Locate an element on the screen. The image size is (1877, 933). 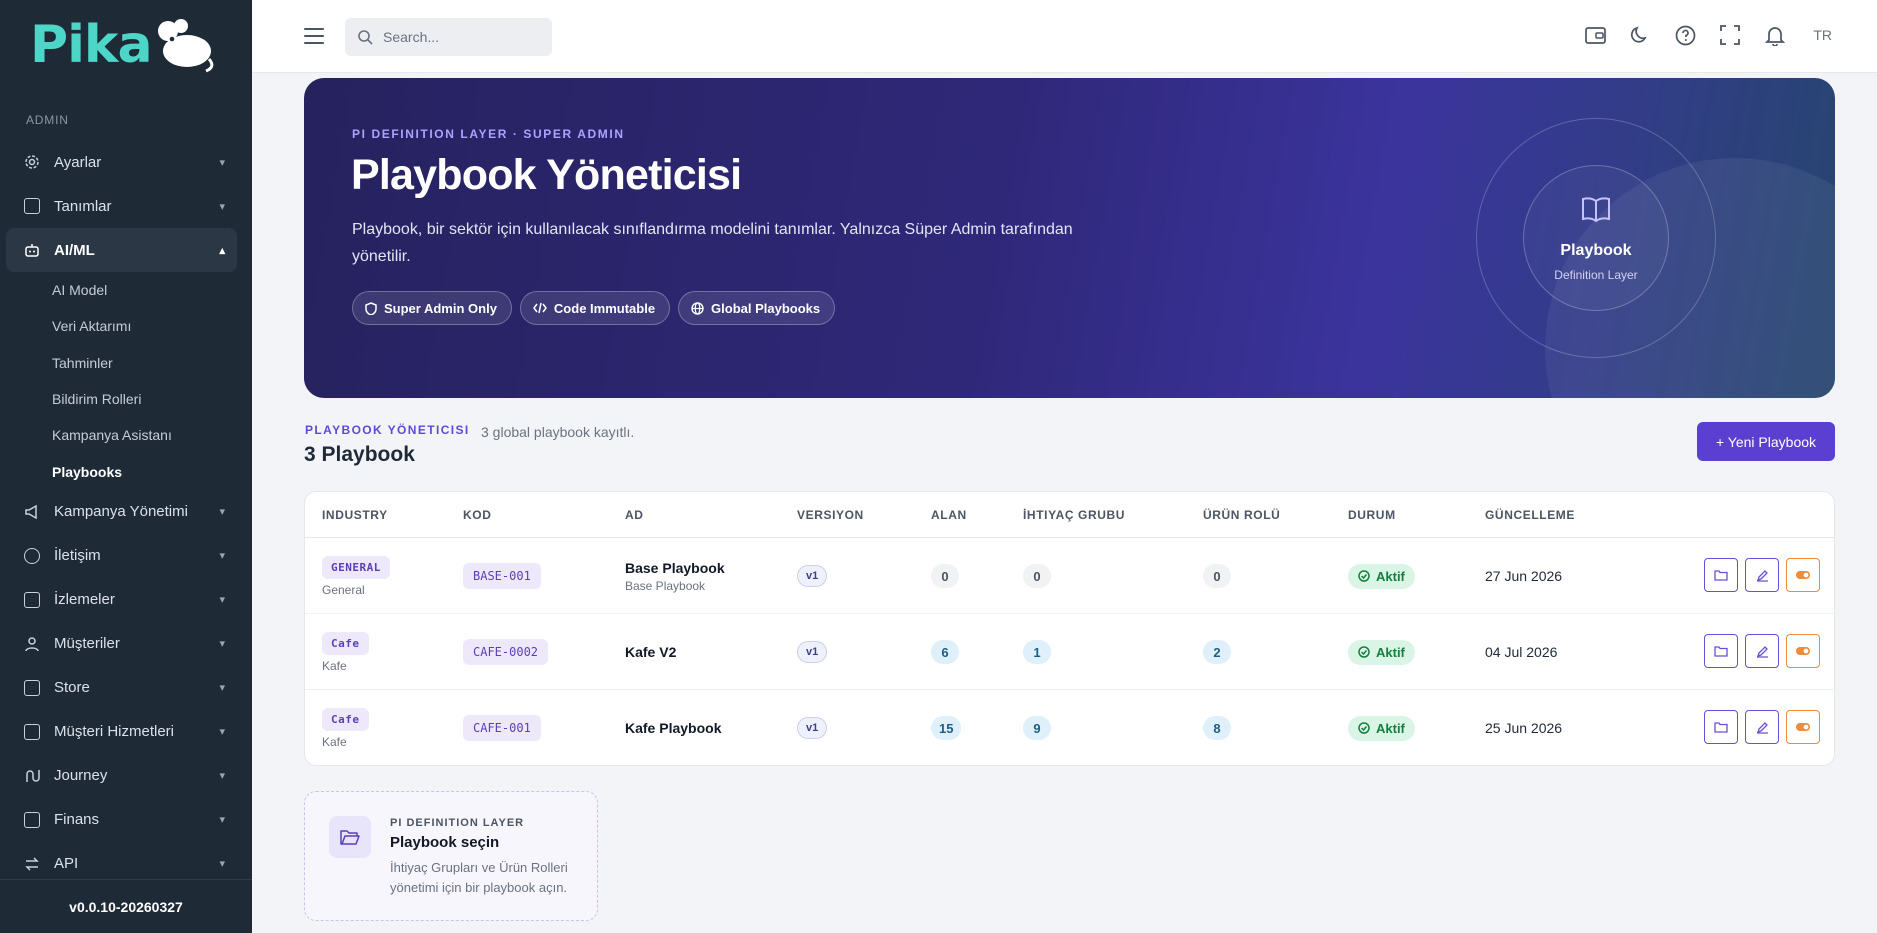
logo-text: Pika is located at coordinates (91, 45).